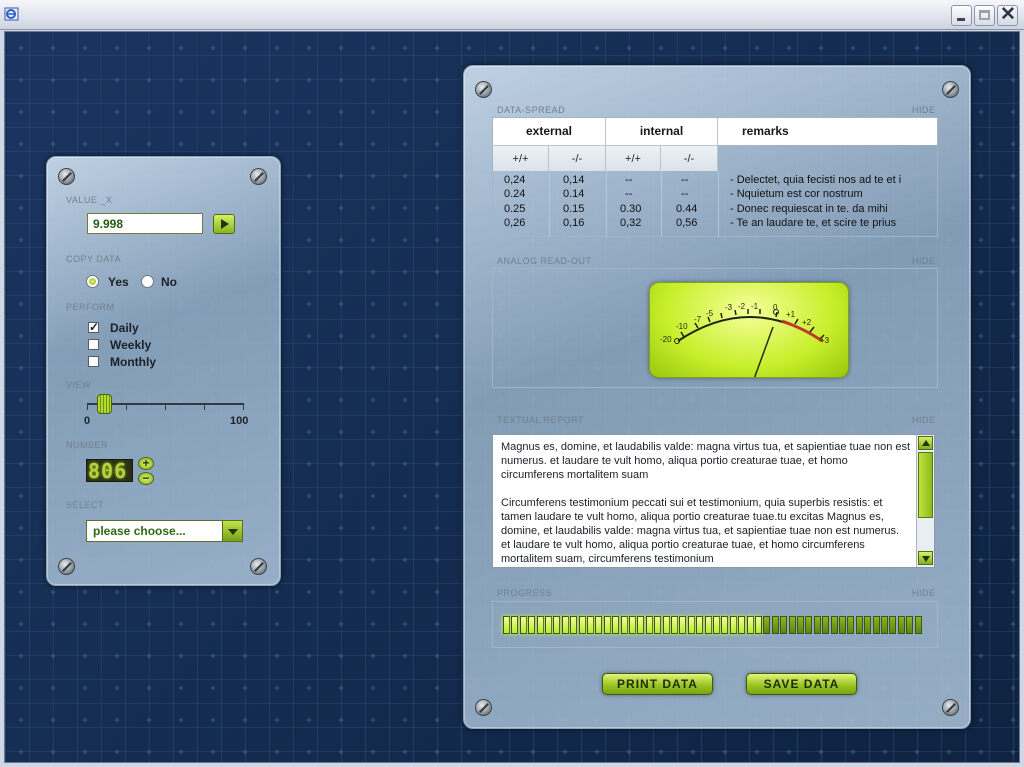 This screenshot has height=767, width=1024. What do you see at coordinates (93, 361) in the screenshot?
I see `checkbox-monthly` at bounding box center [93, 361].